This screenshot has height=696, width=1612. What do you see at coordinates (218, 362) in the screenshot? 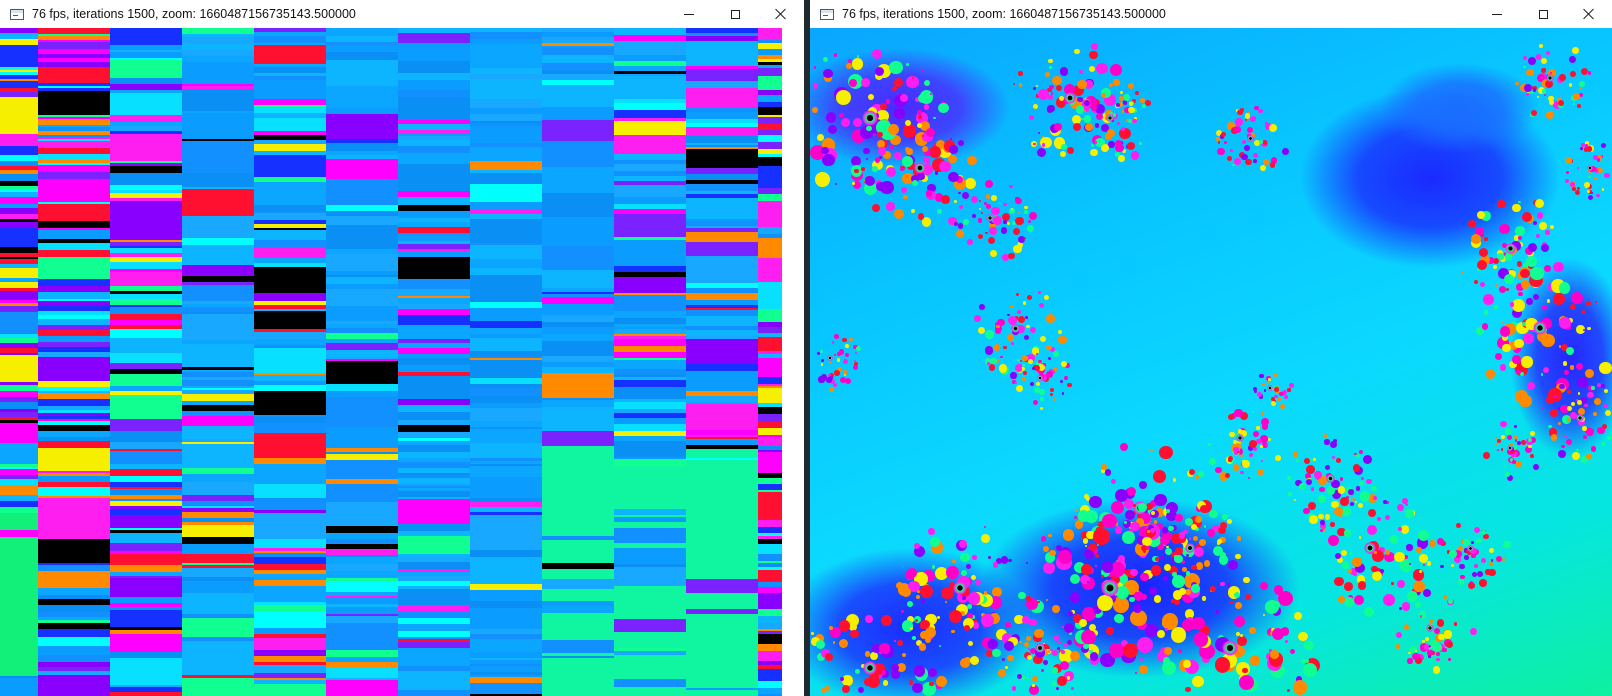
I see `render-column` at bounding box center [218, 362].